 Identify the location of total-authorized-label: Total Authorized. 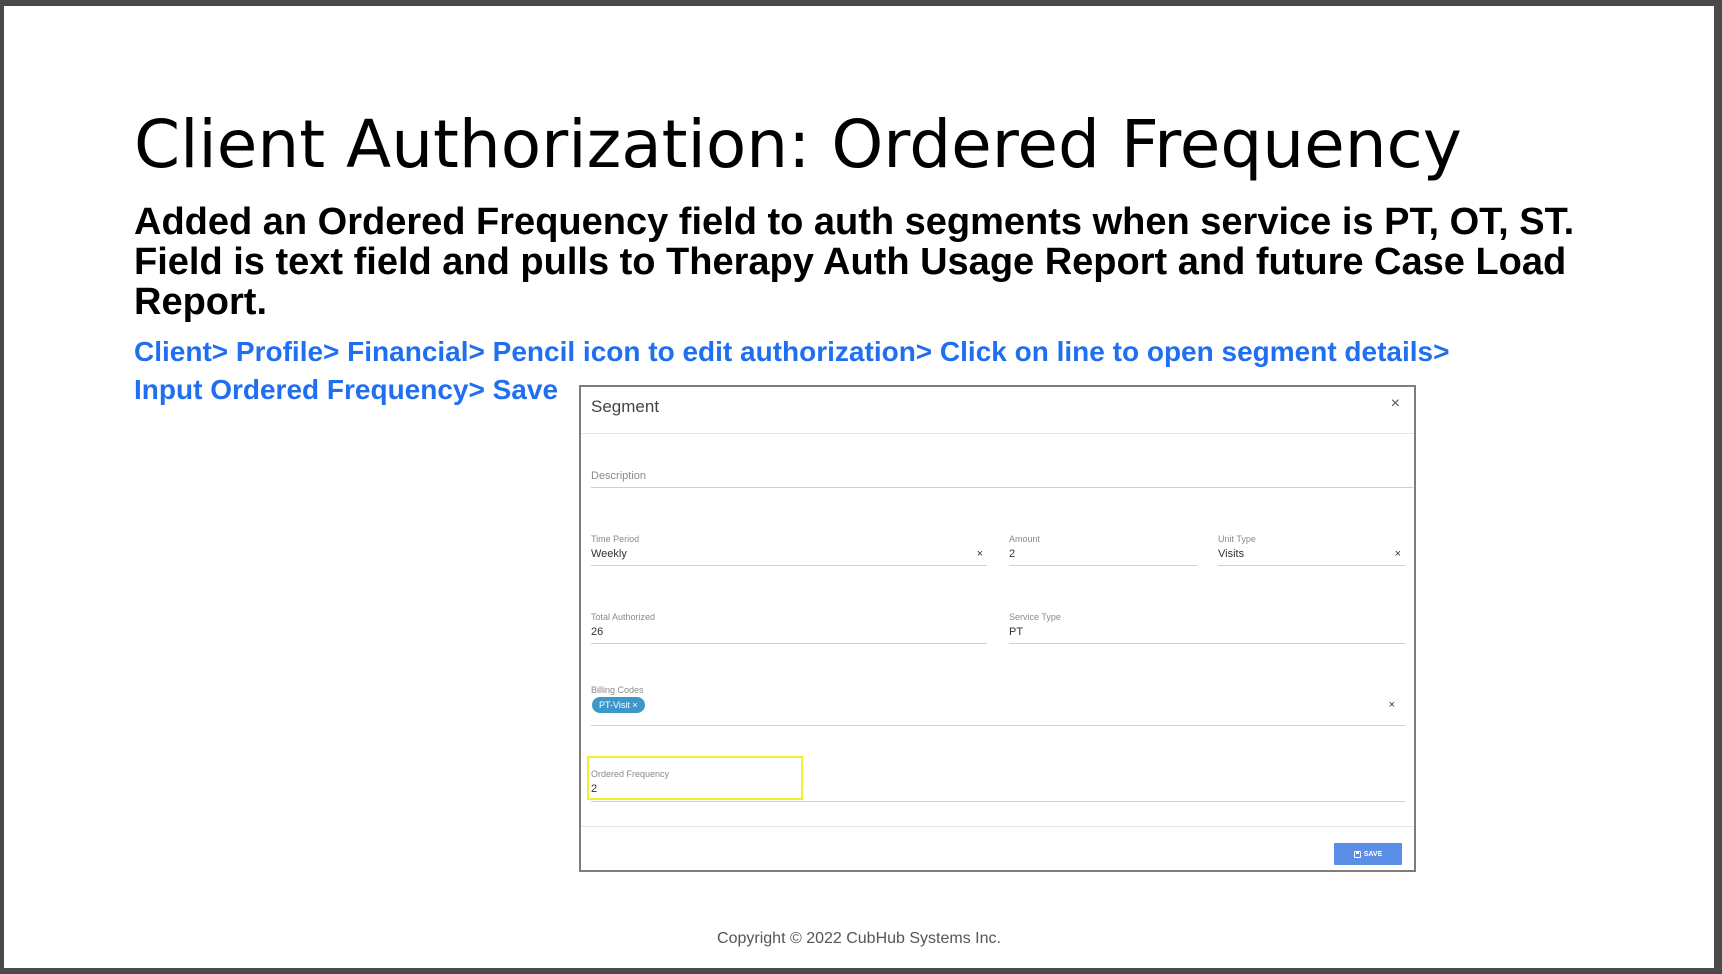
(623, 617).